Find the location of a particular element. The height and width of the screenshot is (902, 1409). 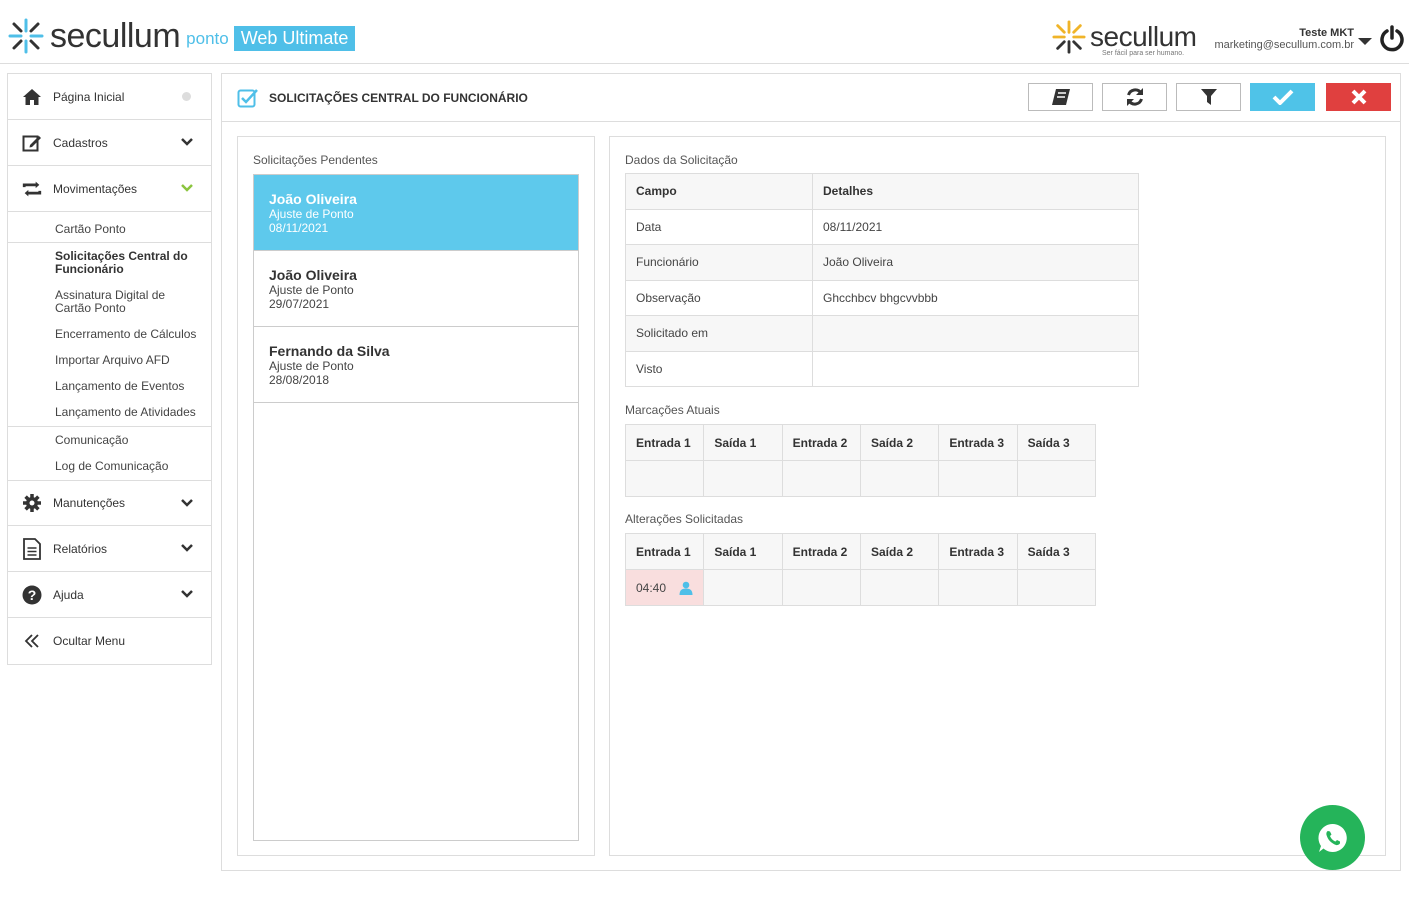

field-value: 08/11/2021 is located at coordinates (975, 226).